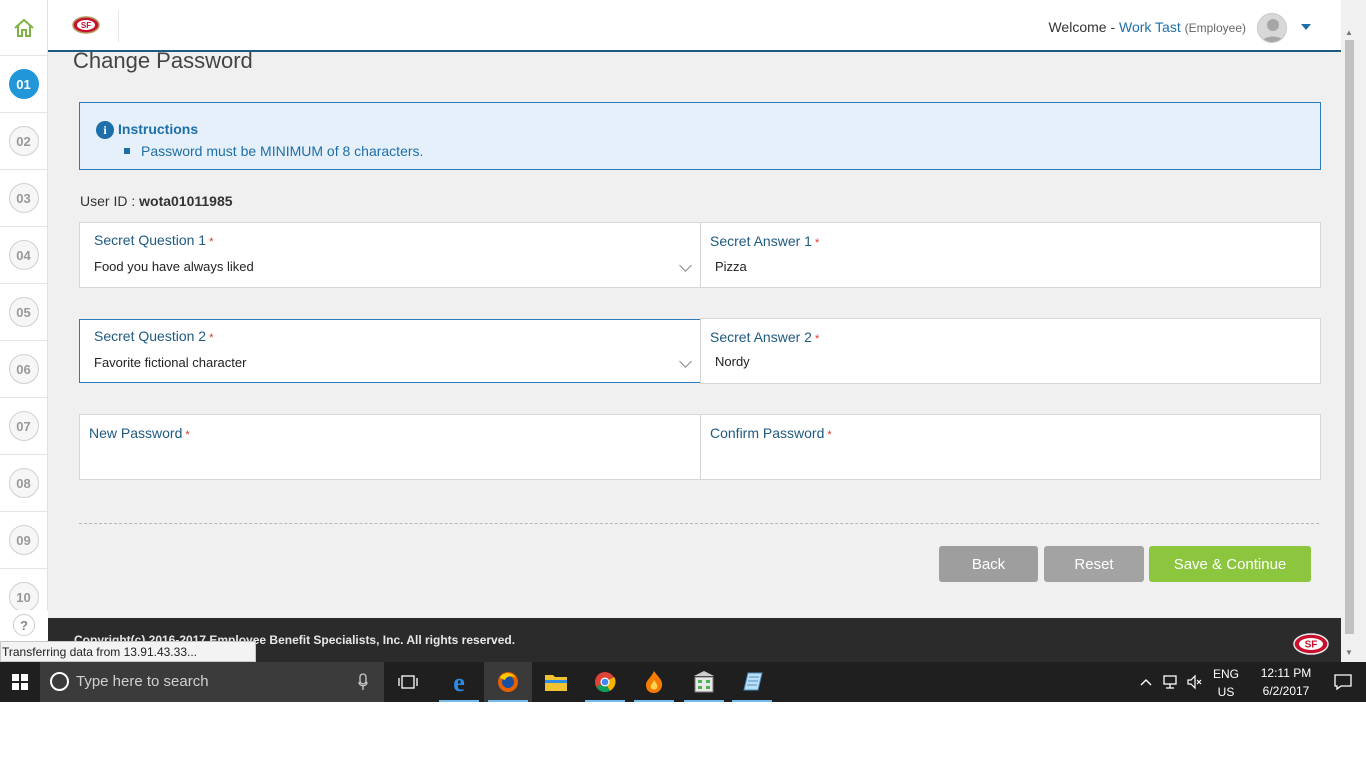 The width and height of the screenshot is (1366, 768). I want to click on clock: 12:11 PM 6/2/2017, so click(1286, 682).